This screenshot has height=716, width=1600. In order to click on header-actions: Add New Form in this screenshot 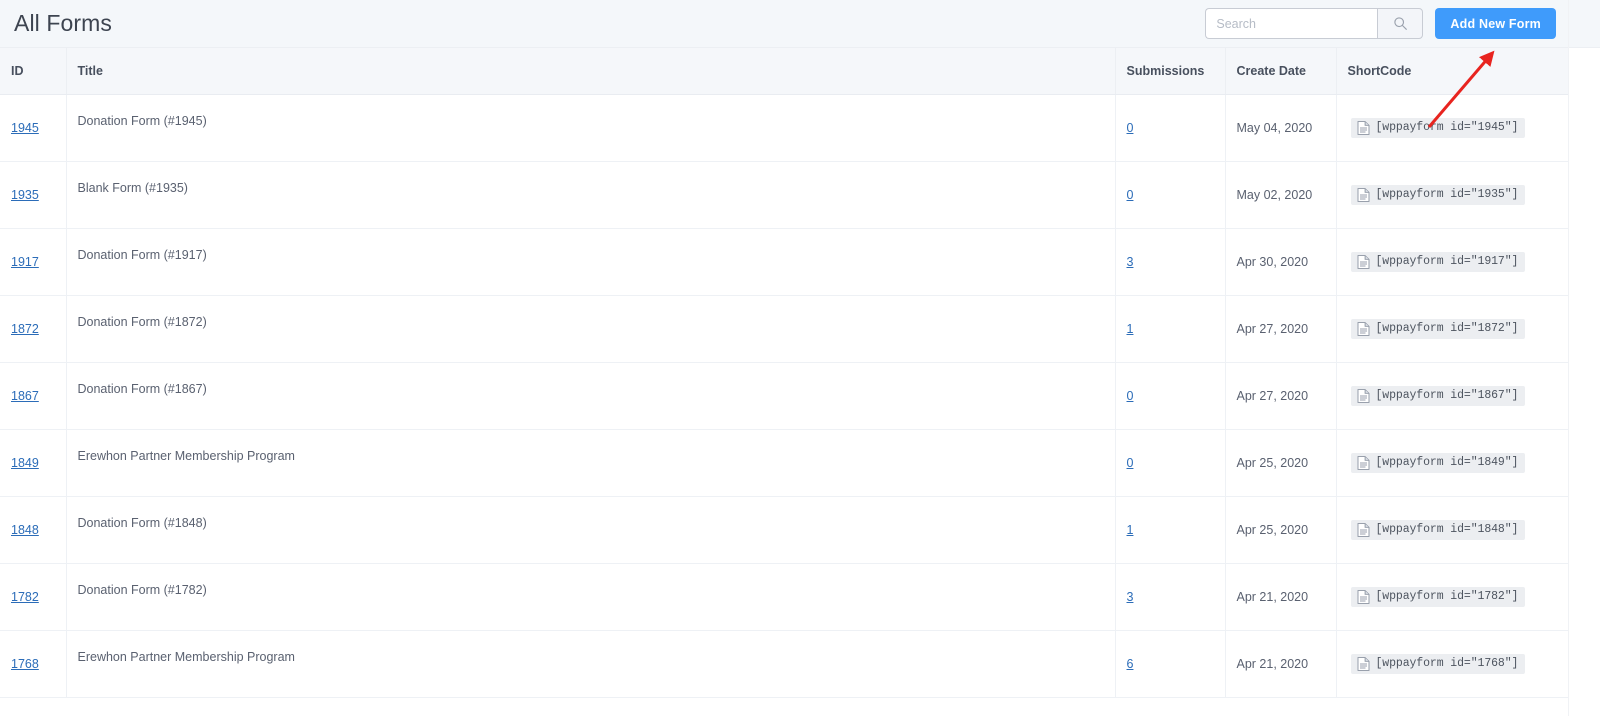, I will do `click(1380, 23)`.